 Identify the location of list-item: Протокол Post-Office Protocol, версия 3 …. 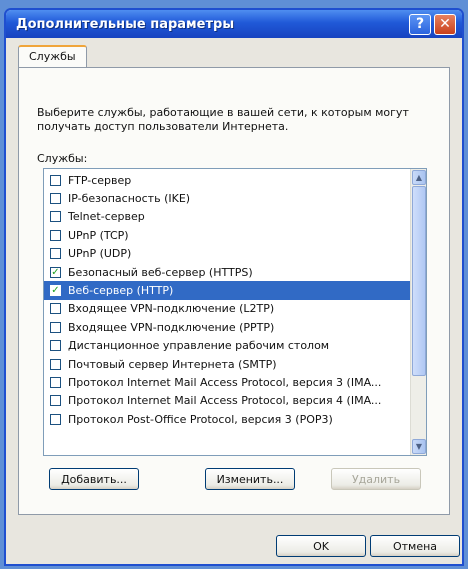
(227, 419).